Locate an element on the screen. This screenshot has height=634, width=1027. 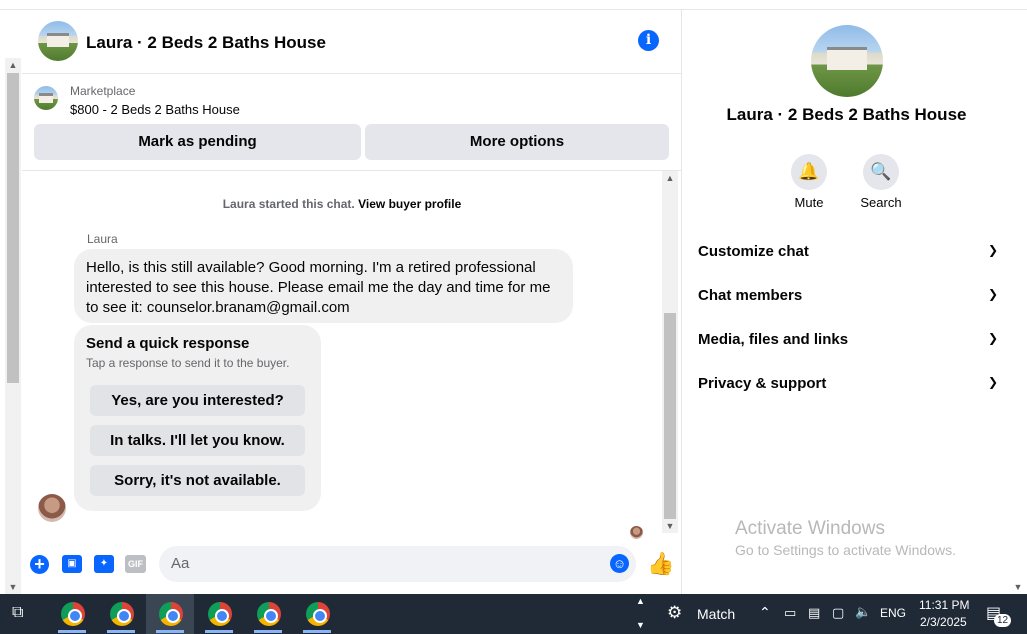
scroll-up-arrow-icon: ▲ is located at coordinates (13, 65).